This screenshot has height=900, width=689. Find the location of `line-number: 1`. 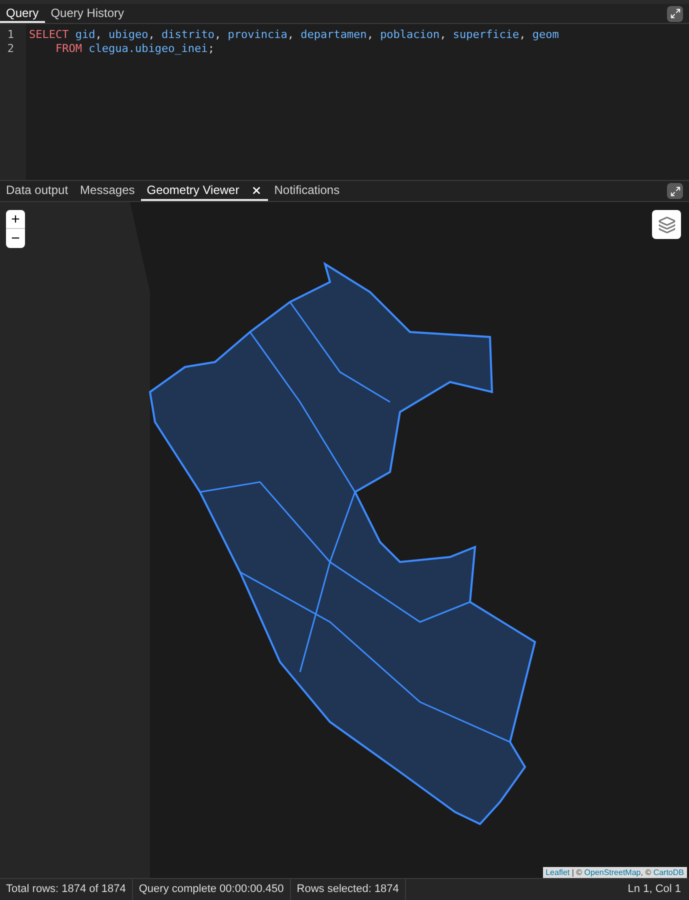

line-number: 1 is located at coordinates (10, 35).